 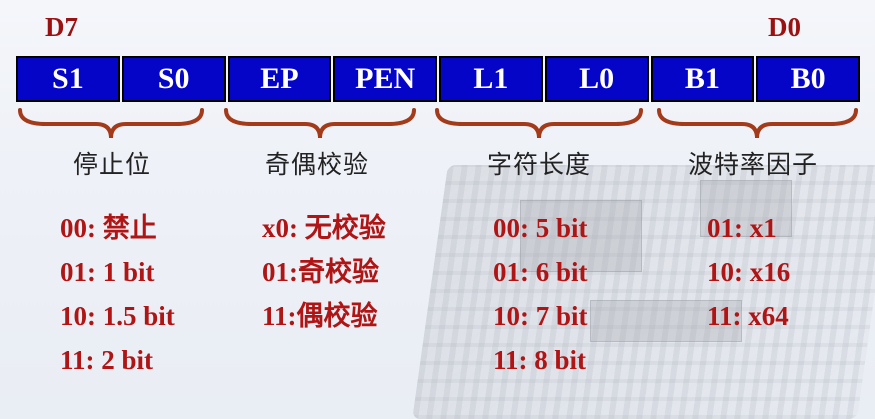 I want to click on stop-bits-values: 00: 禁止 01: 1 bit 10: 1.5 bit 11: 2 bit, so click(x=117, y=294).